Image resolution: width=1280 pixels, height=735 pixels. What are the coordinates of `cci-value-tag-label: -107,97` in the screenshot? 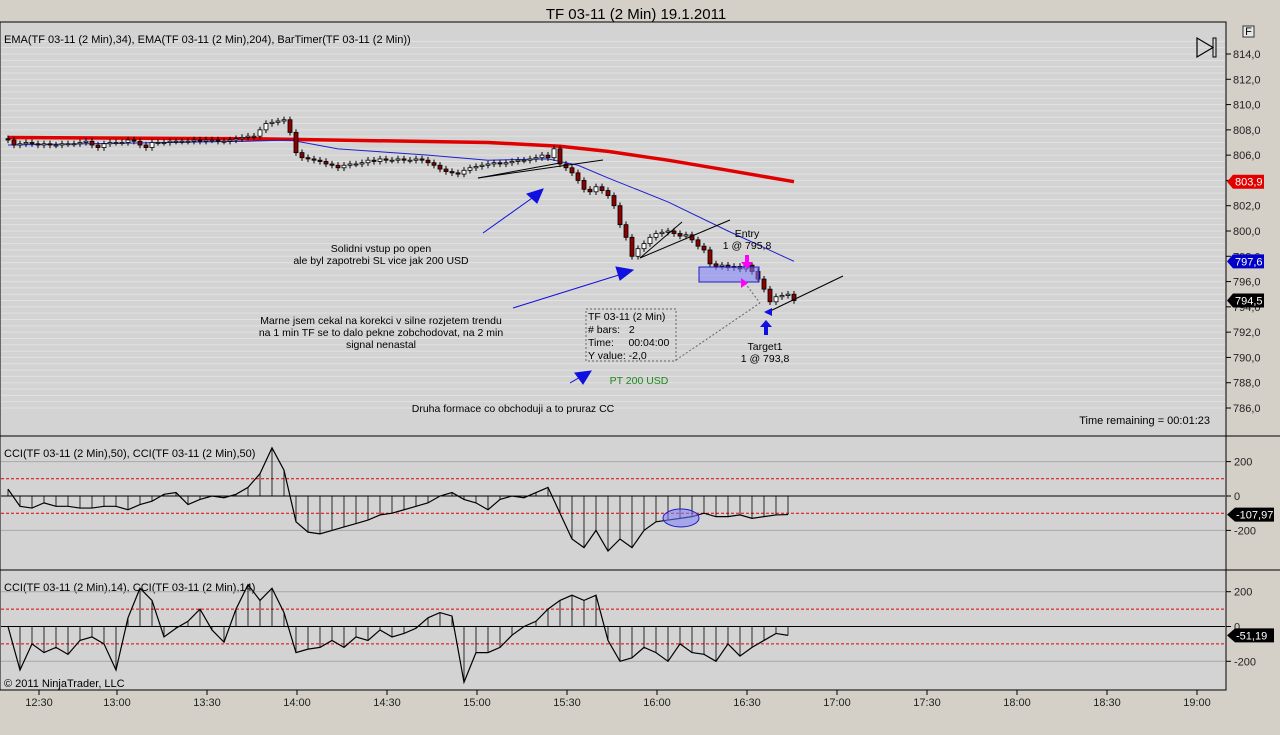 It's located at (1254, 516).